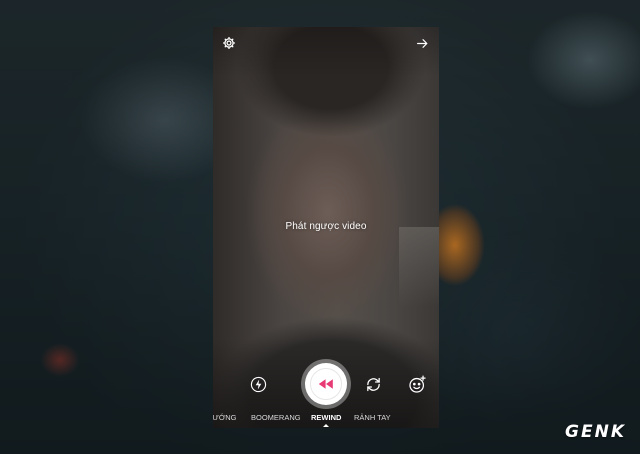 The width and height of the screenshot is (640, 454). What do you see at coordinates (225, 417) in the screenshot?
I see `mode-normal: HƯỚNG` at bounding box center [225, 417].